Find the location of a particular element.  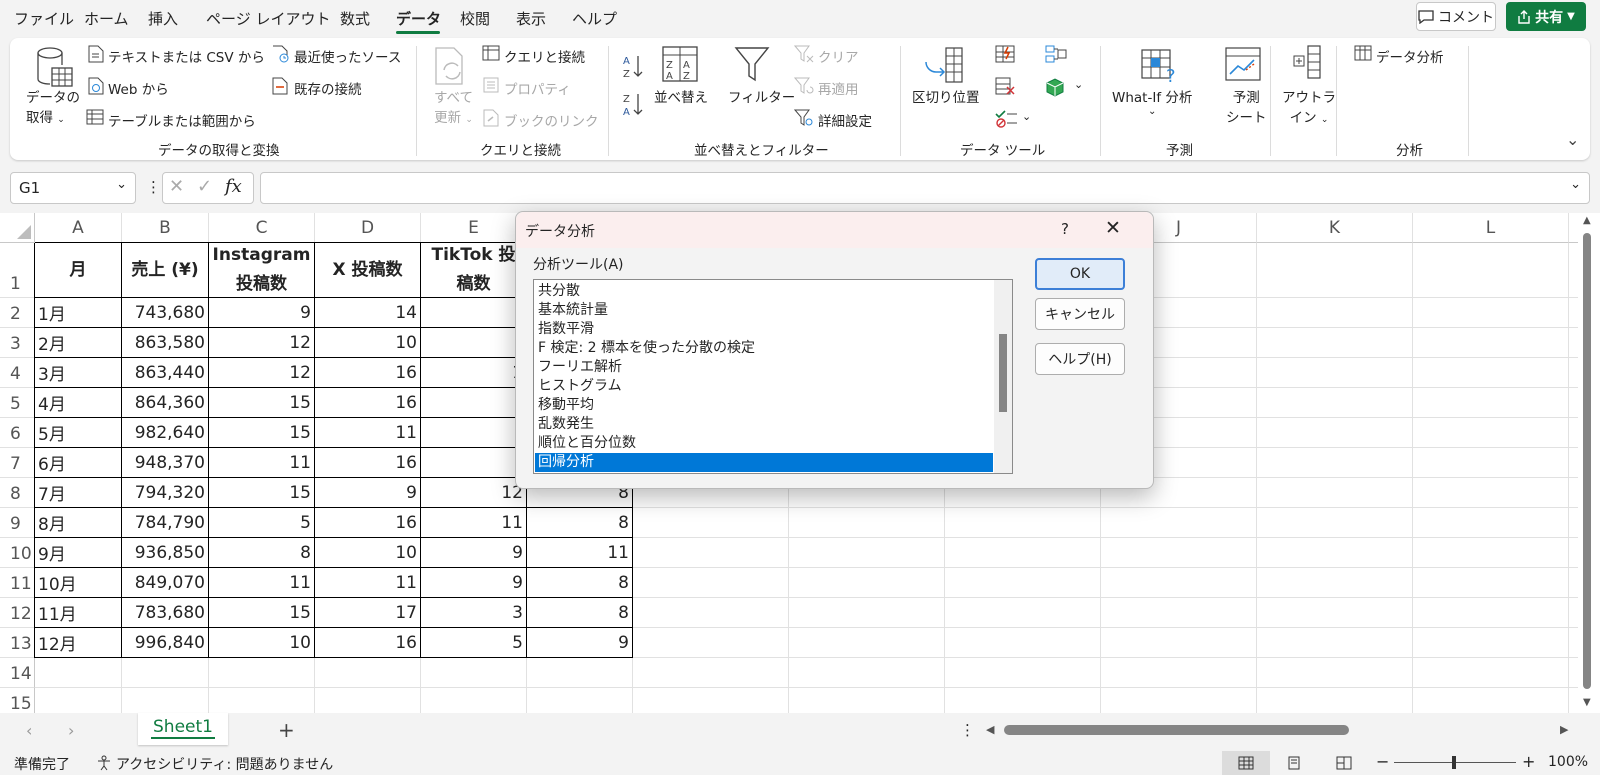

horizontal-scroll-thumb is located at coordinates (1176, 730).